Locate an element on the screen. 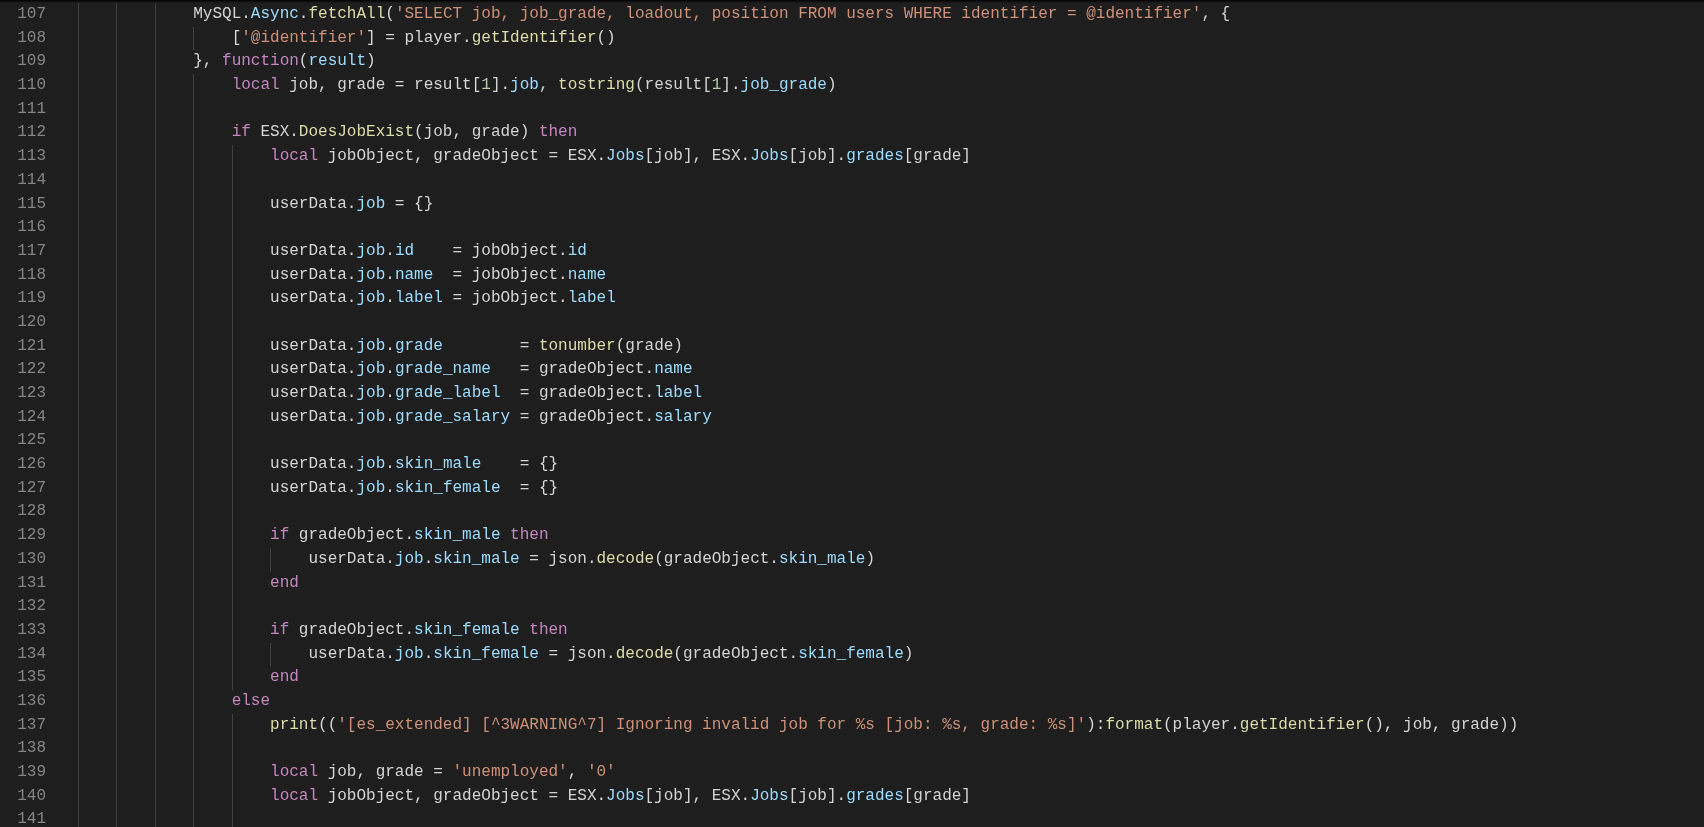 This screenshot has height=827, width=1704. code-line: userData.job.skin_male = json.decode(gradeObject.skin_male) is located at coordinates (591, 558).